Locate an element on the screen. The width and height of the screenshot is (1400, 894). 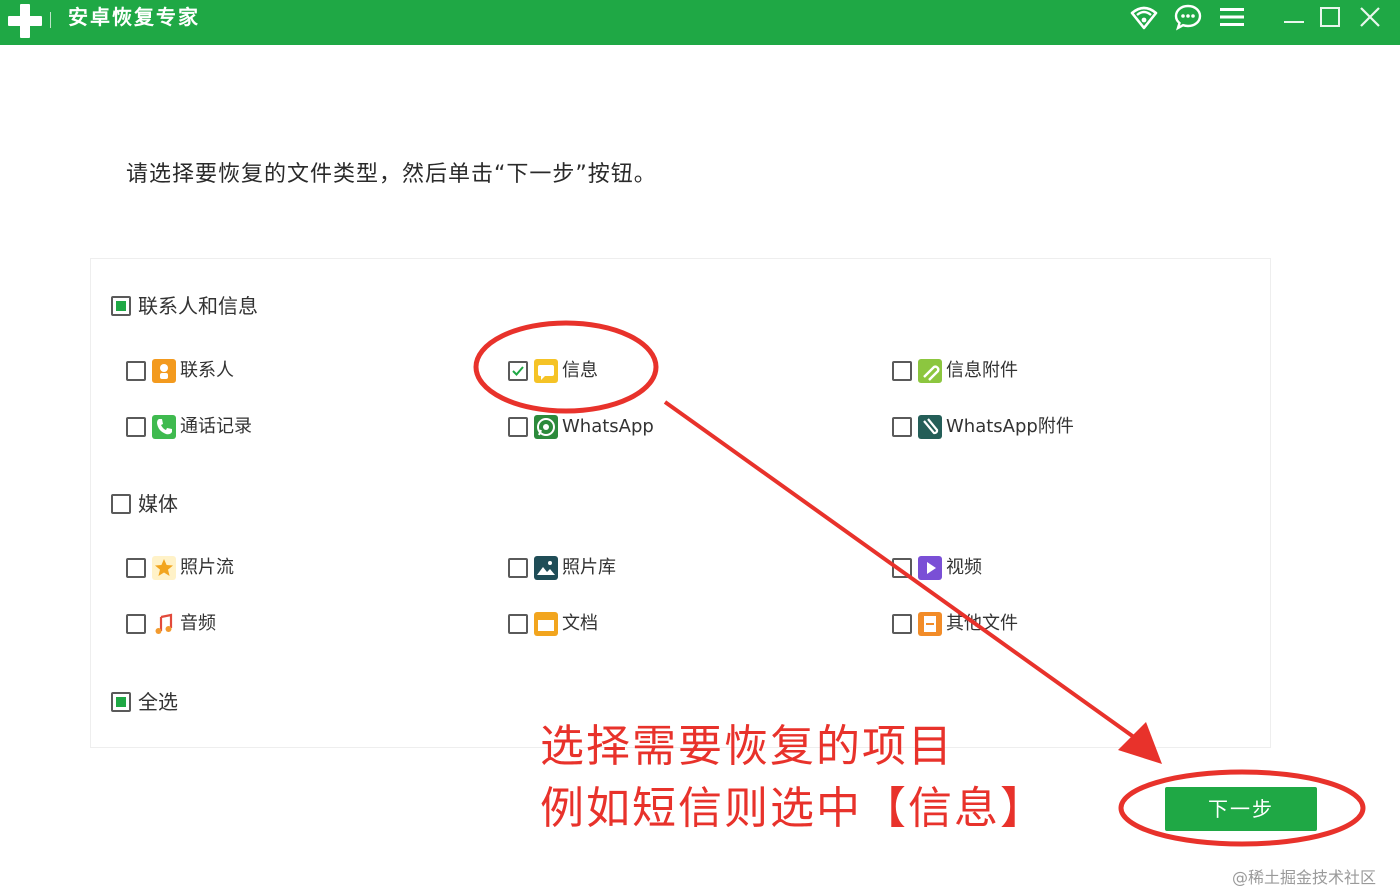
watermark: @稀土掘金技术社区 is located at coordinates (1304, 877).